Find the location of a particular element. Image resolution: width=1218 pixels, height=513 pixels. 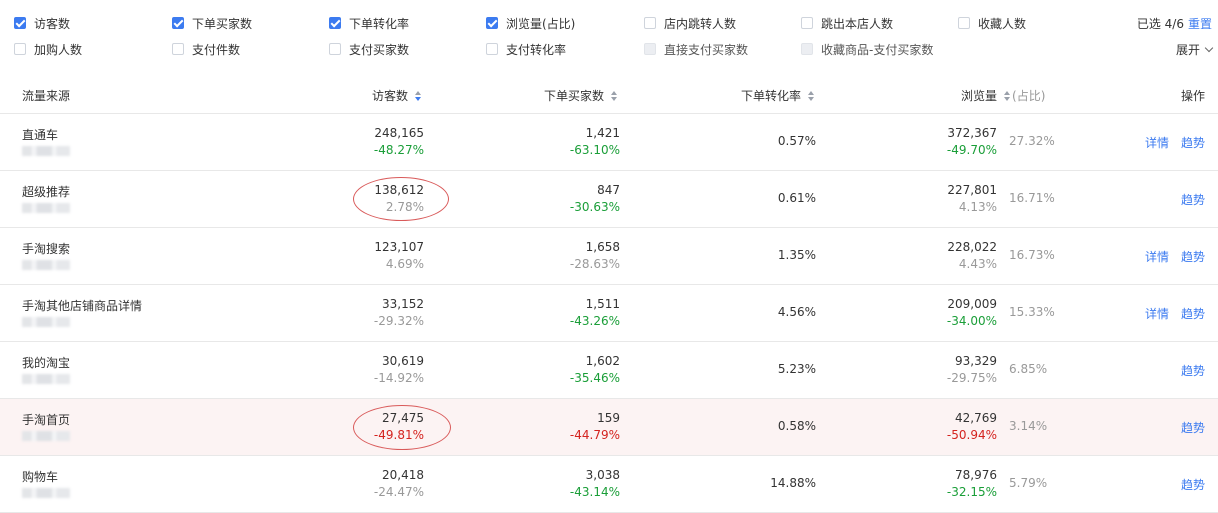

filter-label: 支付转化率 is located at coordinates (536, 49).